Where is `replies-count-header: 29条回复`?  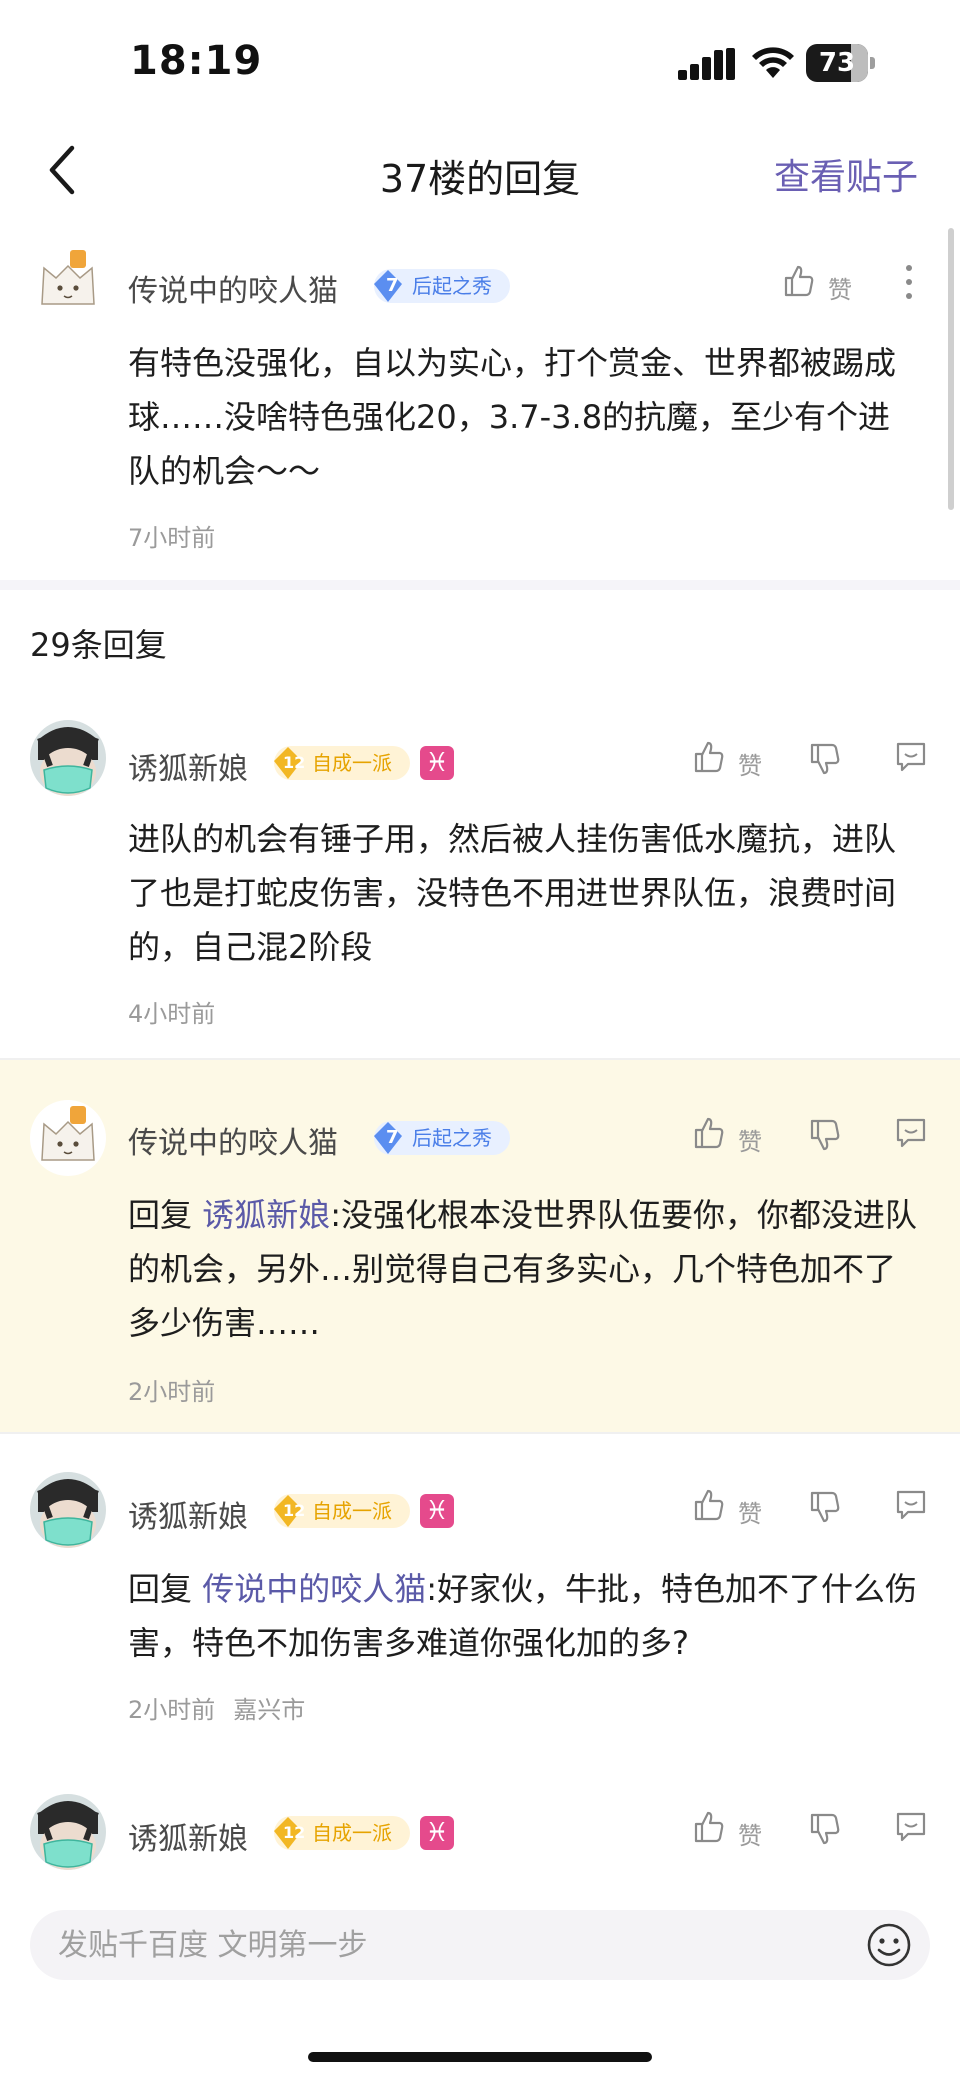 replies-count-header: 29条回复 is located at coordinates (98, 645).